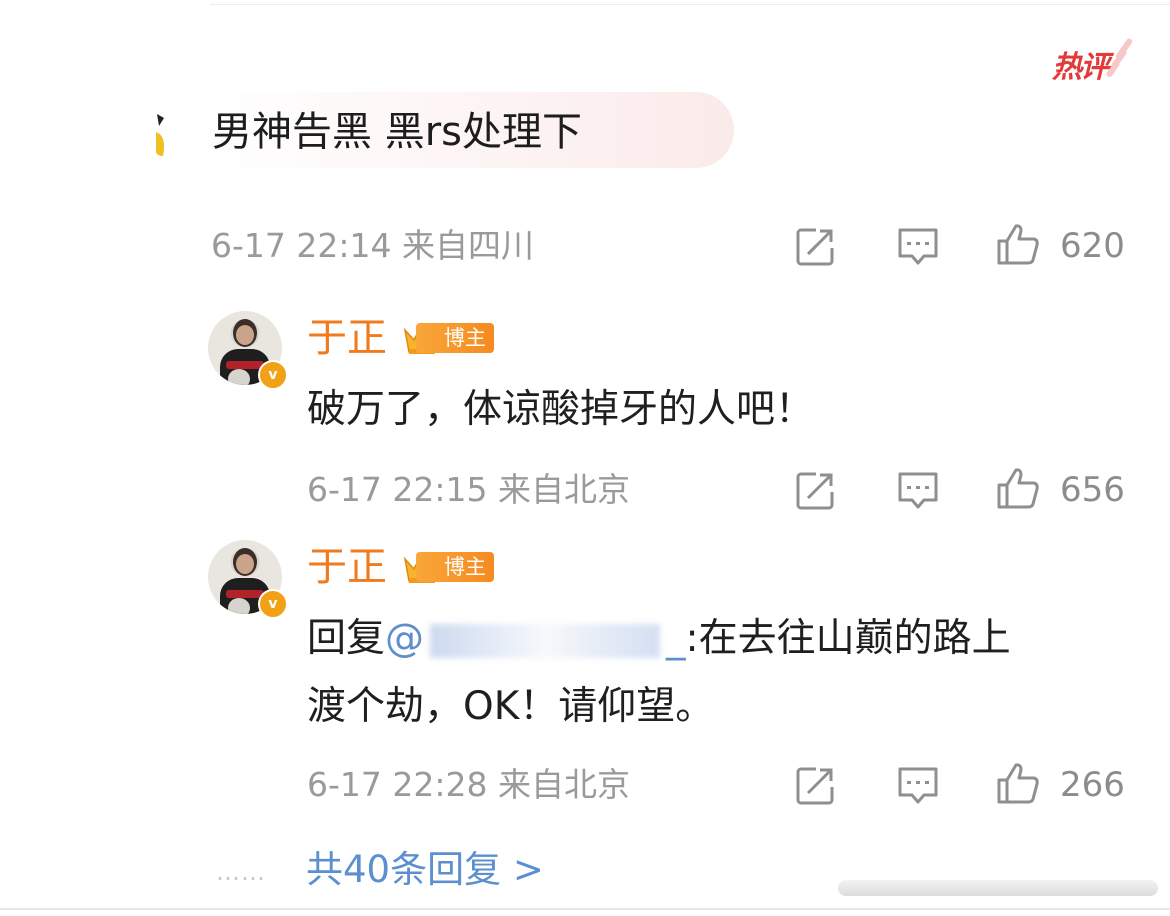 The height and width of the screenshot is (916, 1170). I want to click on reply-meta: 6-17 22:15 来自北京, so click(468, 489).